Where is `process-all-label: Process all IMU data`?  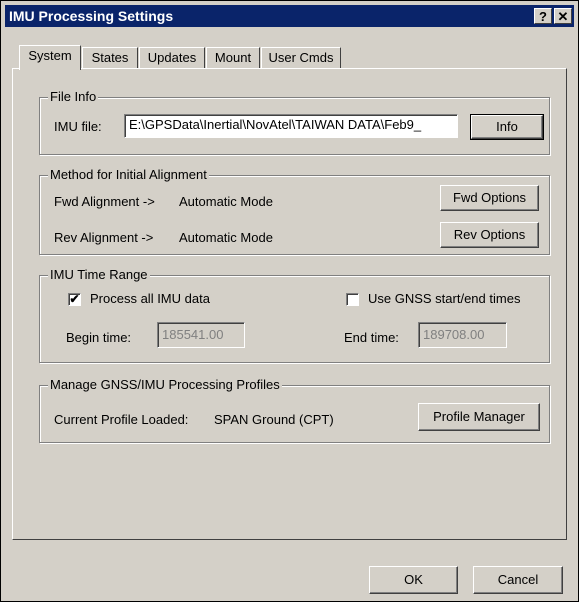 process-all-label: Process all IMU data is located at coordinates (150, 298).